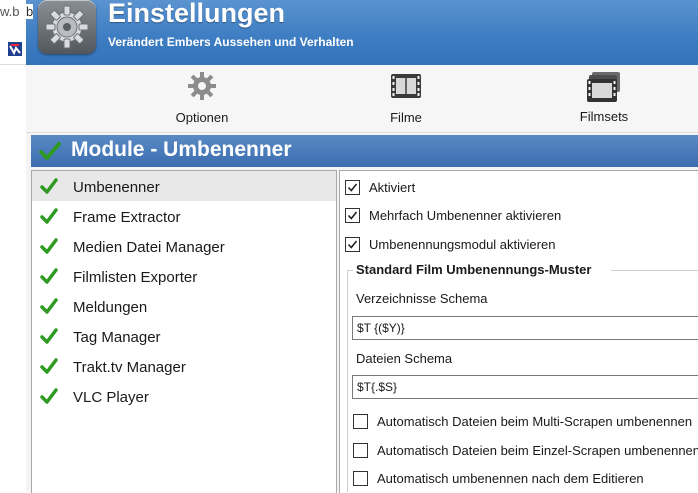 This screenshot has height=493, width=698. Describe the element at coordinates (184, 186) in the screenshot. I see `module-item-umbenenner: Umbenenner` at that location.